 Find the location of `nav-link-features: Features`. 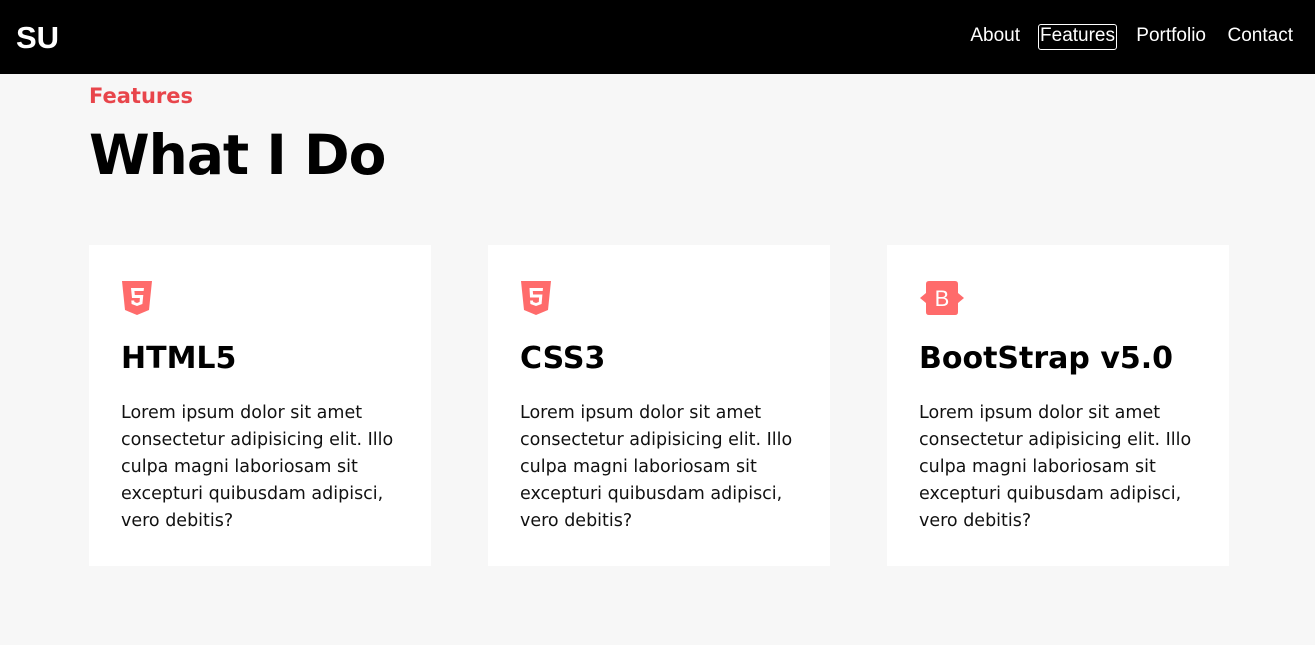

nav-link-features: Features is located at coordinates (1077, 37).